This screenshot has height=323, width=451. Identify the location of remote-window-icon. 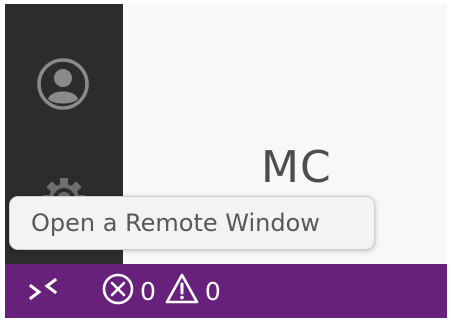
(43, 291).